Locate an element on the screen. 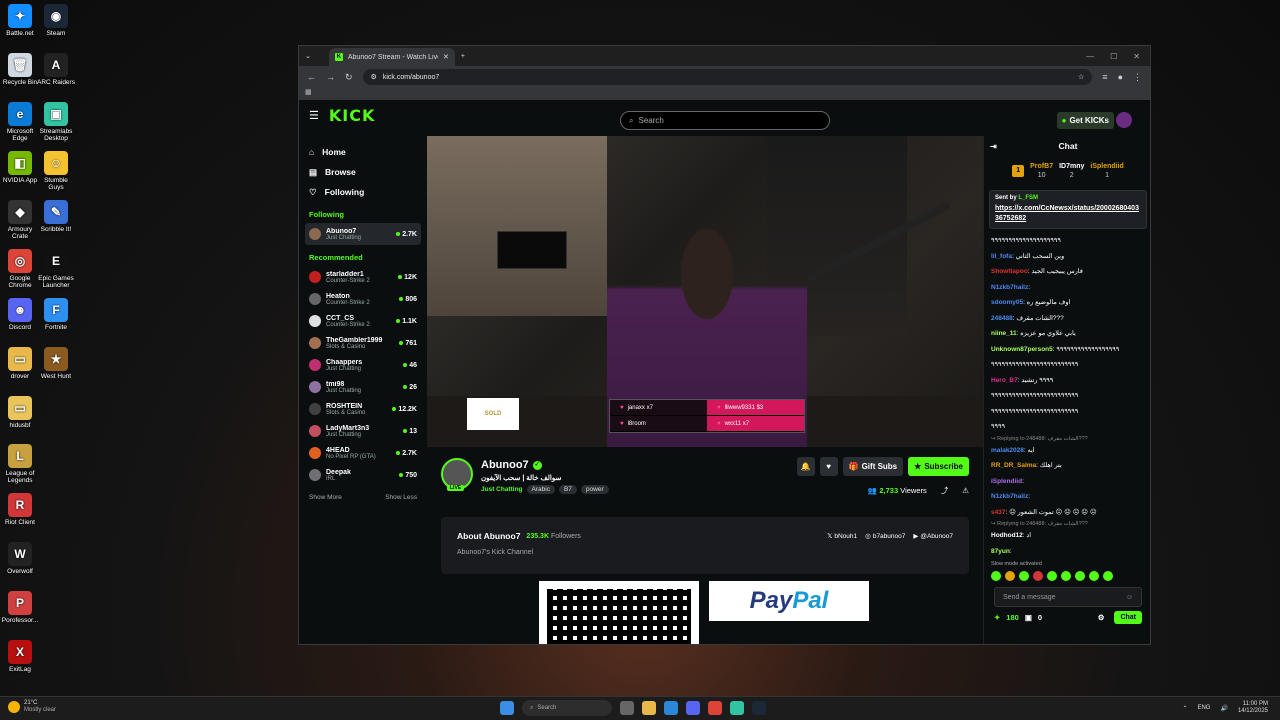 This screenshot has width=1280, height=720. streamer-name: Abunoo7 is located at coordinates (505, 465).